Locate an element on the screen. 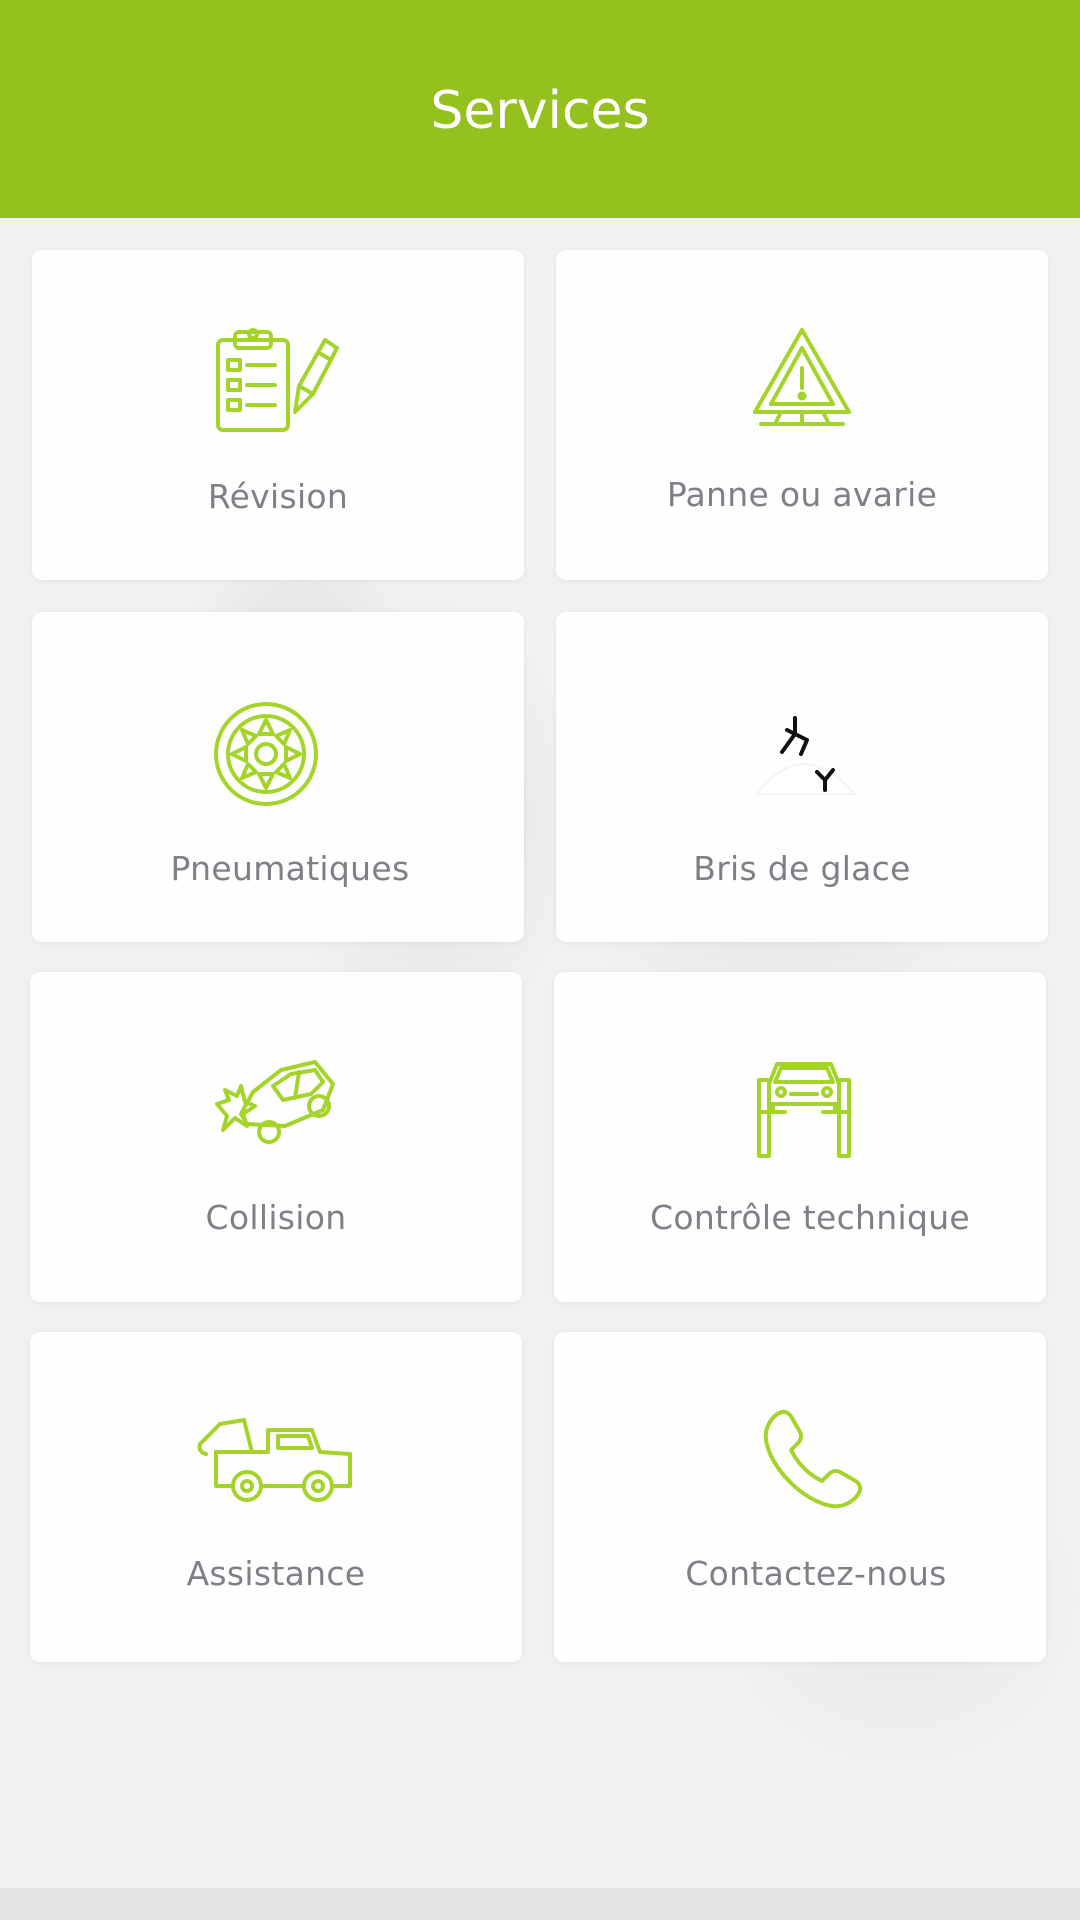 Image resolution: width=1080 pixels, height=1920 pixels. car-lift-icon is located at coordinates (804, 1106).